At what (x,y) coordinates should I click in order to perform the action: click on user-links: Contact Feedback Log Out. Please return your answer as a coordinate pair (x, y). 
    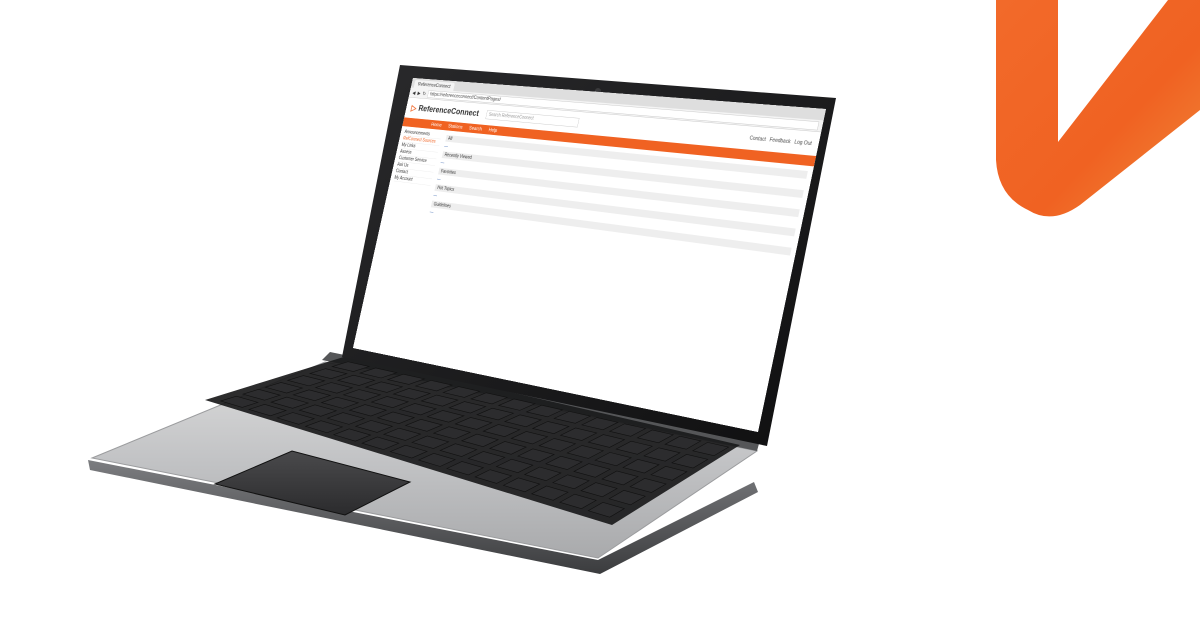
    Looking at the image, I should click on (780, 140).